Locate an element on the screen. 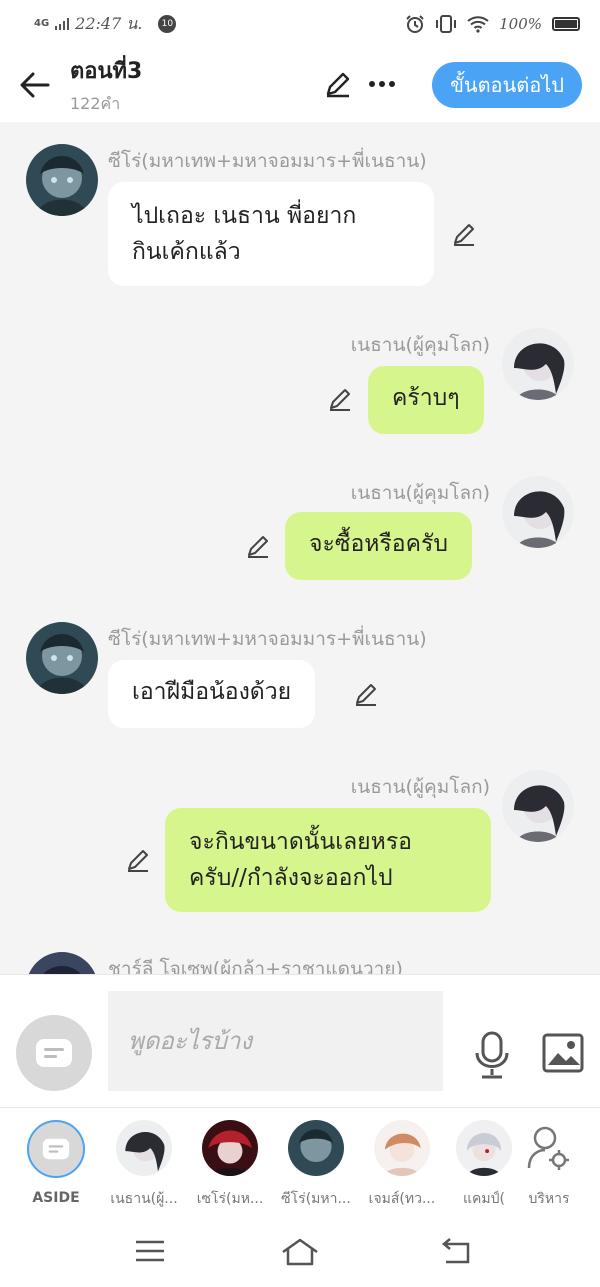 The height and width of the screenshot is (1287, 600). chapter-header: ตอนที่3 122คำ ขั้นตอนต่อไป is located at coordinates (300, 85).